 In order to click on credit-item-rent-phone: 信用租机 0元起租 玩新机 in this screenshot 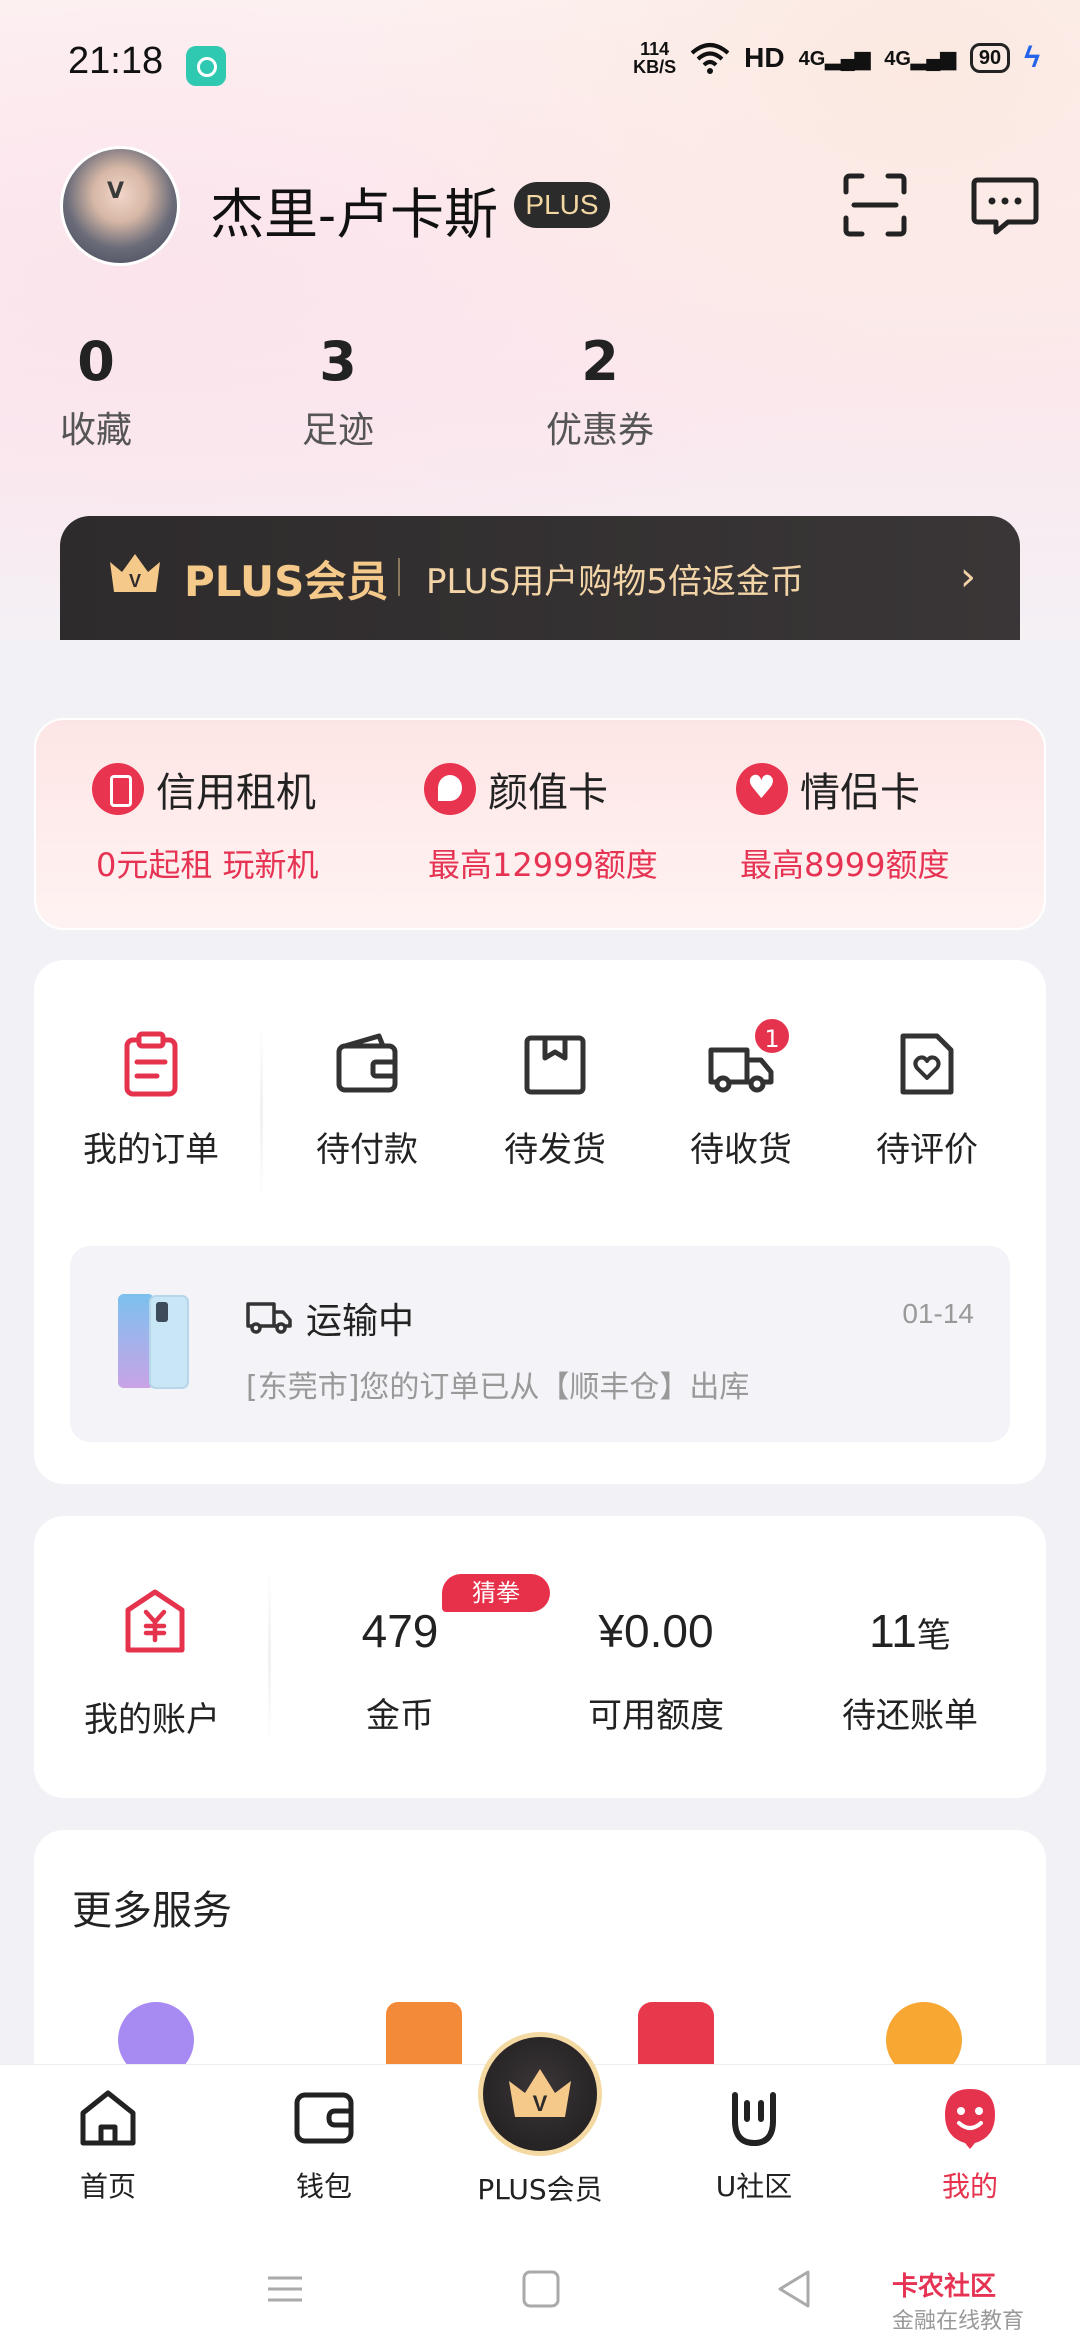, I will do `click(205, 823)`.